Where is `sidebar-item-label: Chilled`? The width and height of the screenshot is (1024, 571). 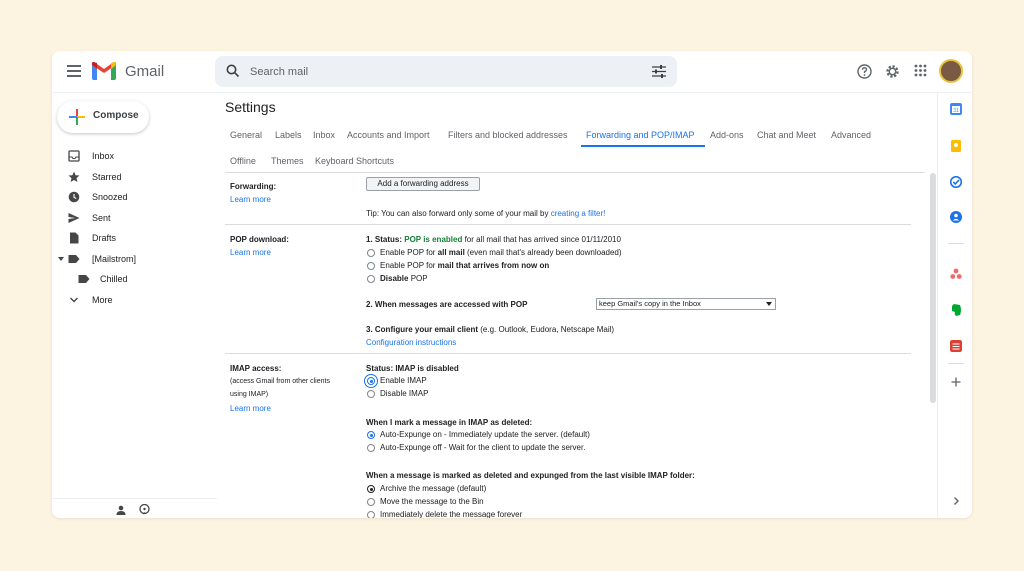 sidebar-item-label: Chilled is located at coordinates (114, 279).